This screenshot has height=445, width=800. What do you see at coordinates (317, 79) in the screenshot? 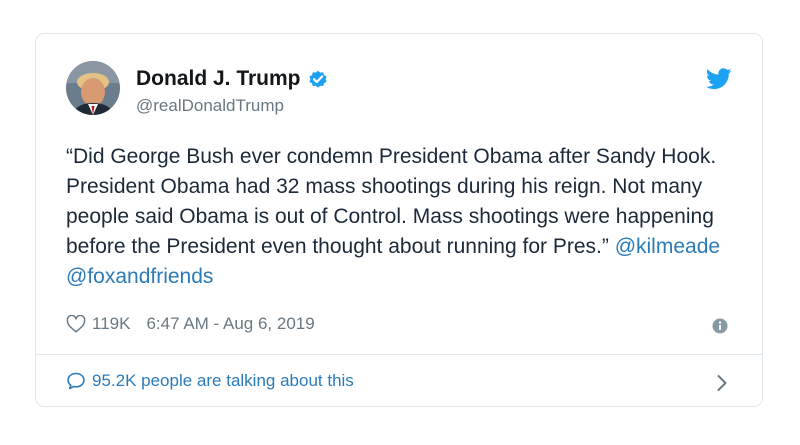
I see `verified-badge-icon` at bounding box center [317, 79].